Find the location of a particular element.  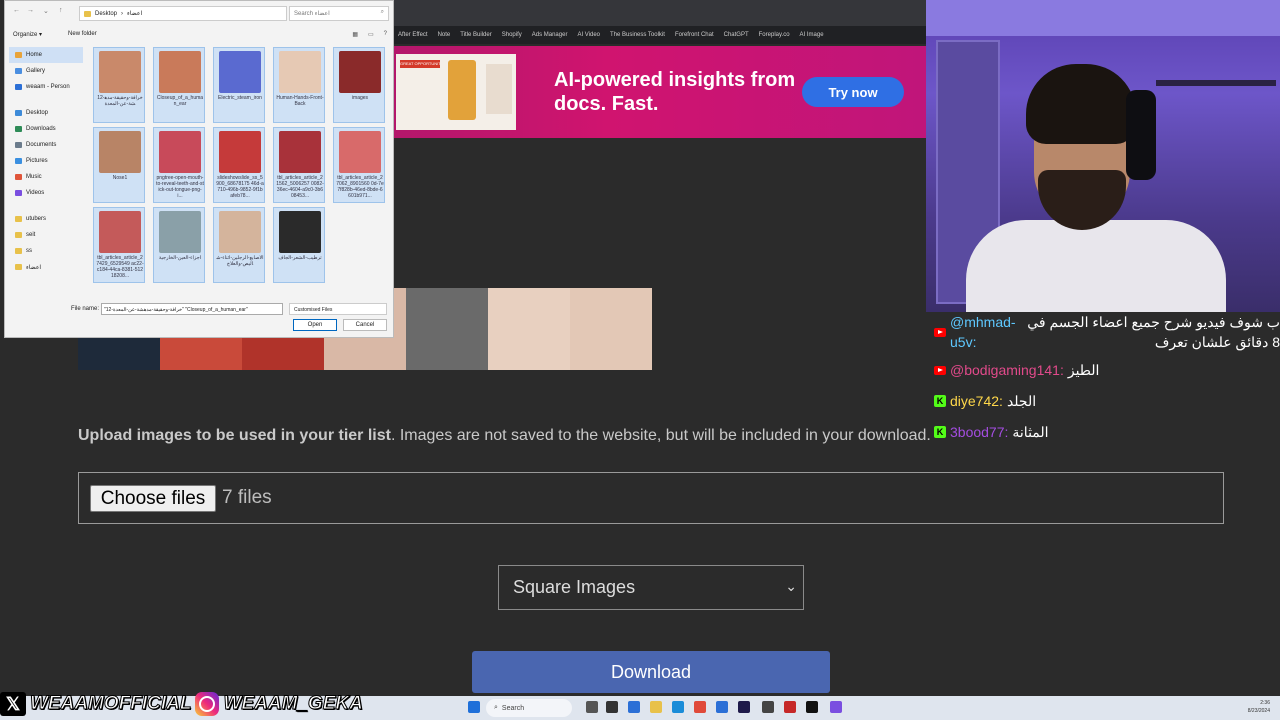

forward-icon: → is located at coordinates (30, 10).